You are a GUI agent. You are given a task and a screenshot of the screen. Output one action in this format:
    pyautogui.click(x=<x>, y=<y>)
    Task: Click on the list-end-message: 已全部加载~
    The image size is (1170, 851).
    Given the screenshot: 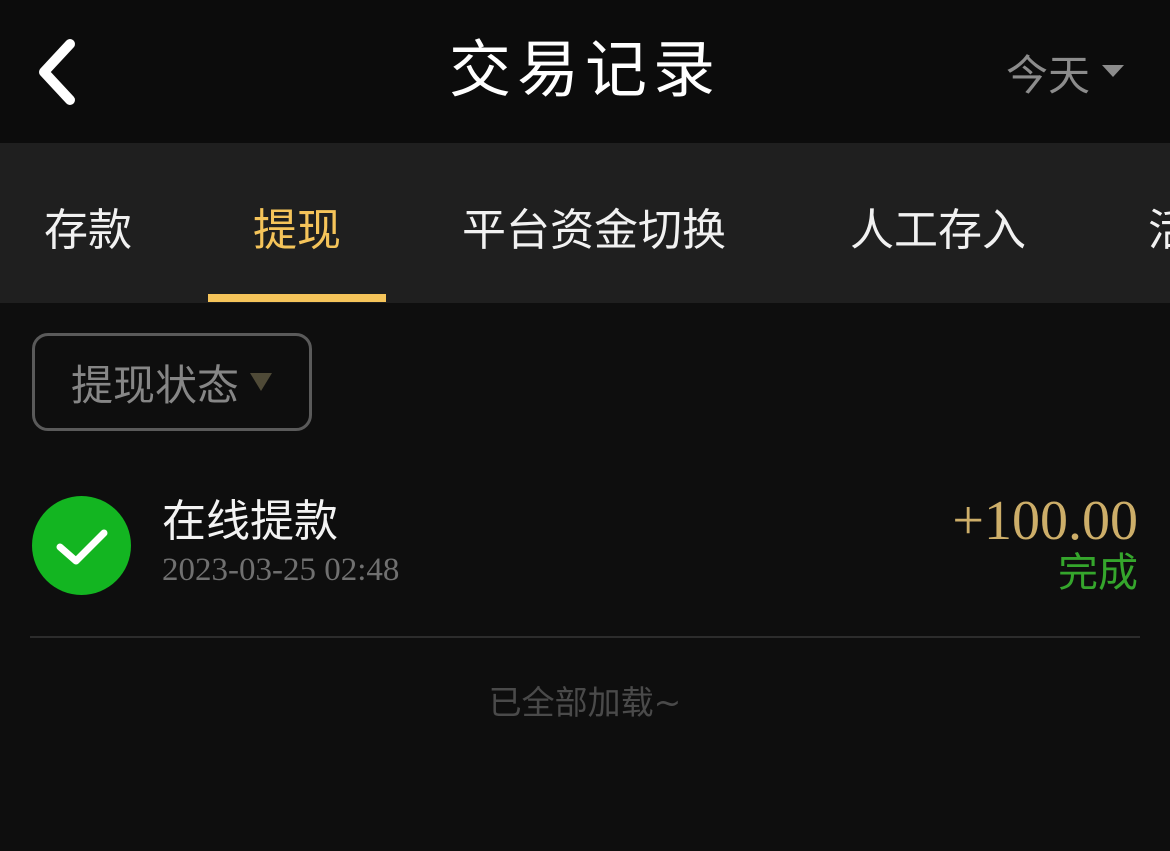 What is the action you would take?
    pyautogui.click(x=585, y=702)
    